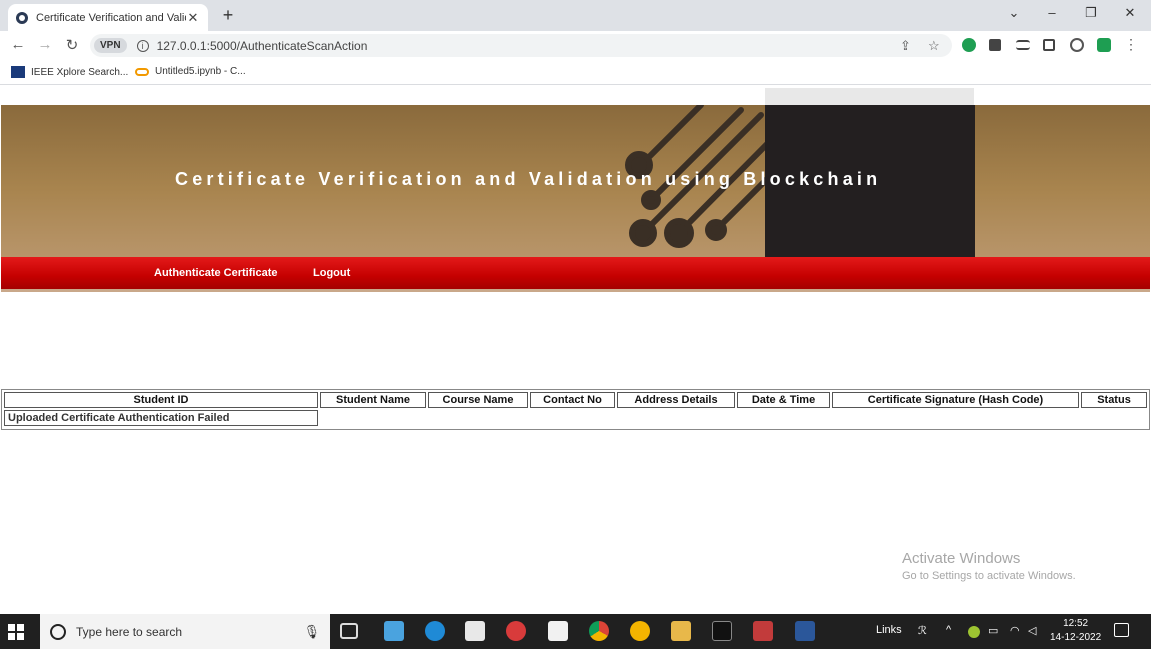 Image resolution: width=1151 pixels, height=649 pixels. Describe the element at coordinates (1076, 623) in the screenshot. I see `clock-time: 12:52` at that location.